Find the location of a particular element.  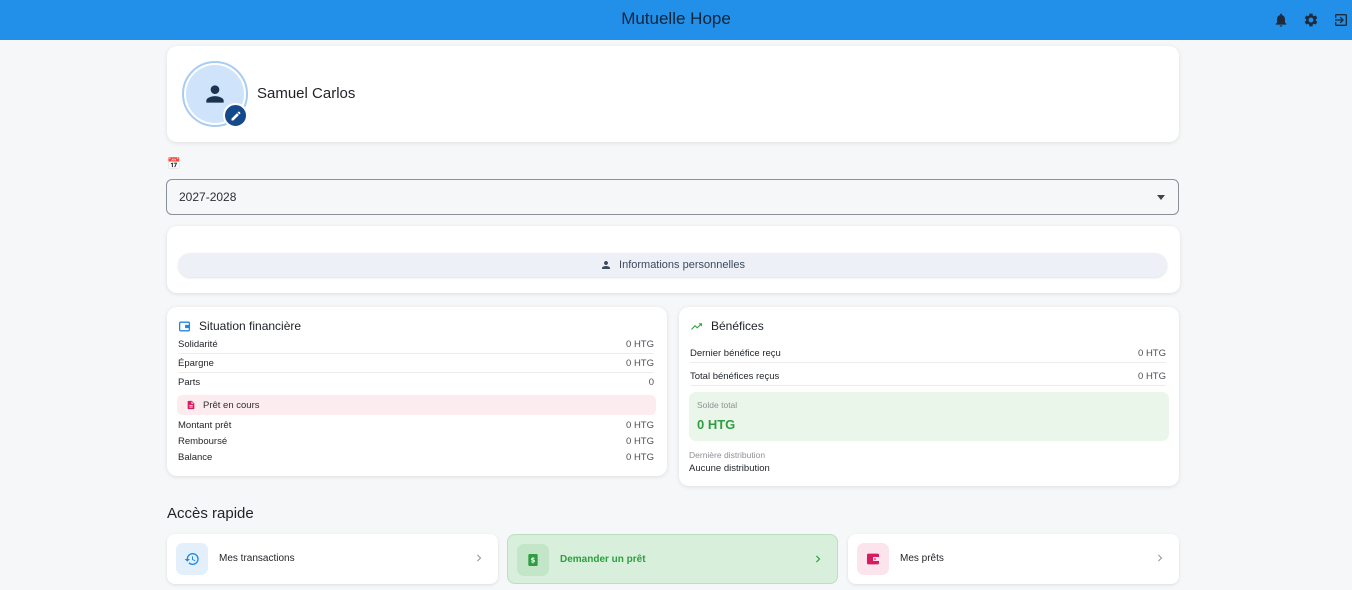

personal-info-button: Informations personnelles is located at coordinates (672, 265).